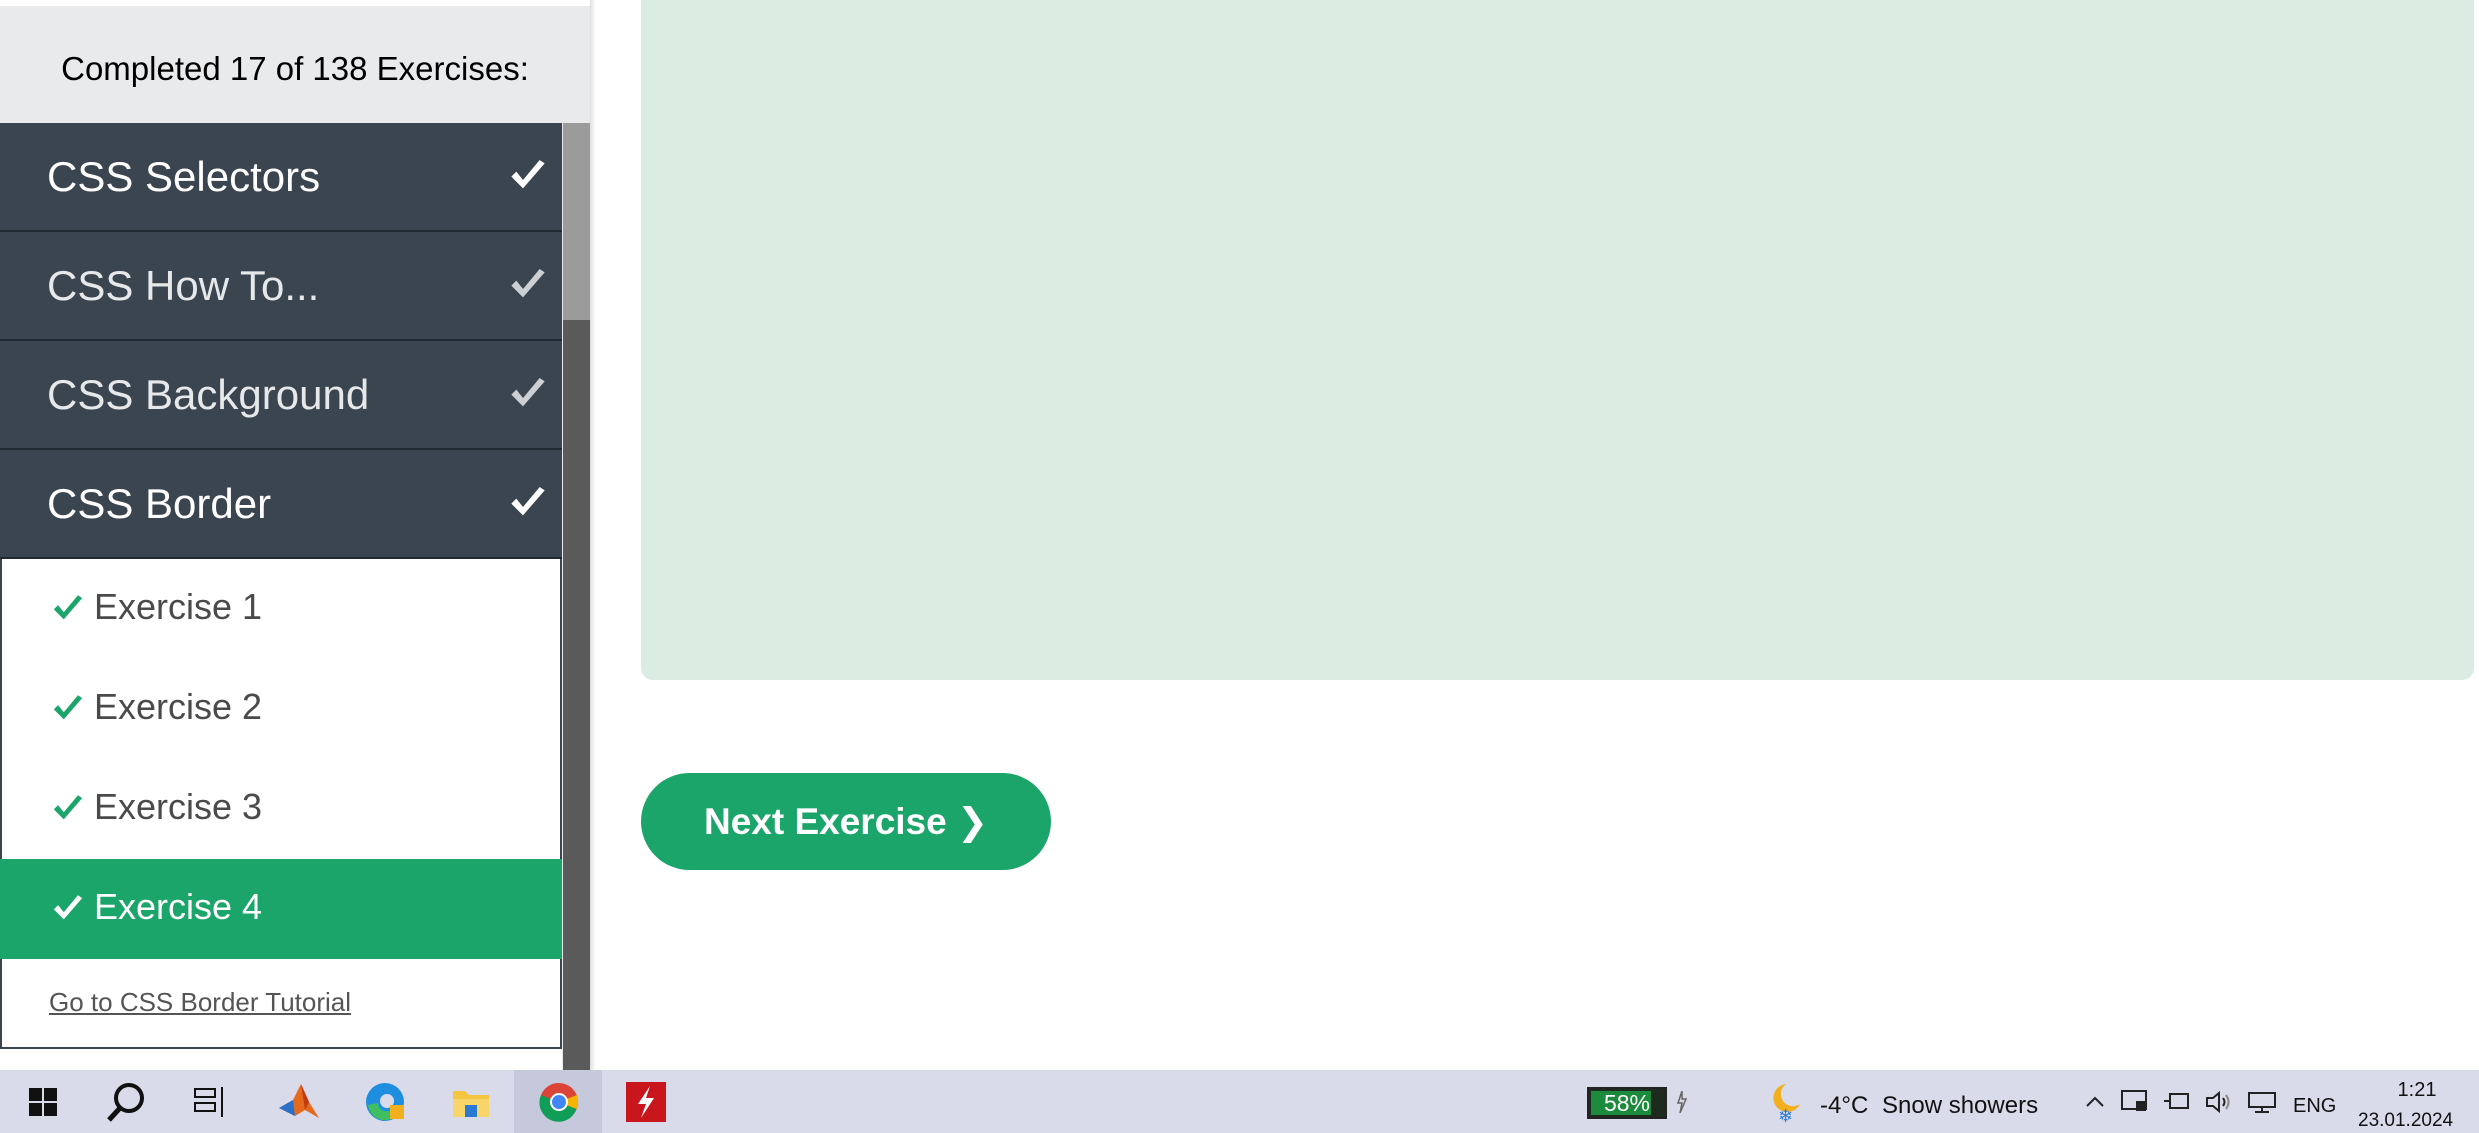 Image resolution: width=2479 pixels, height=1133 pixels. I want to click on tutorial-link: Go to CSS Border Tutorial, so click(200, 1002).